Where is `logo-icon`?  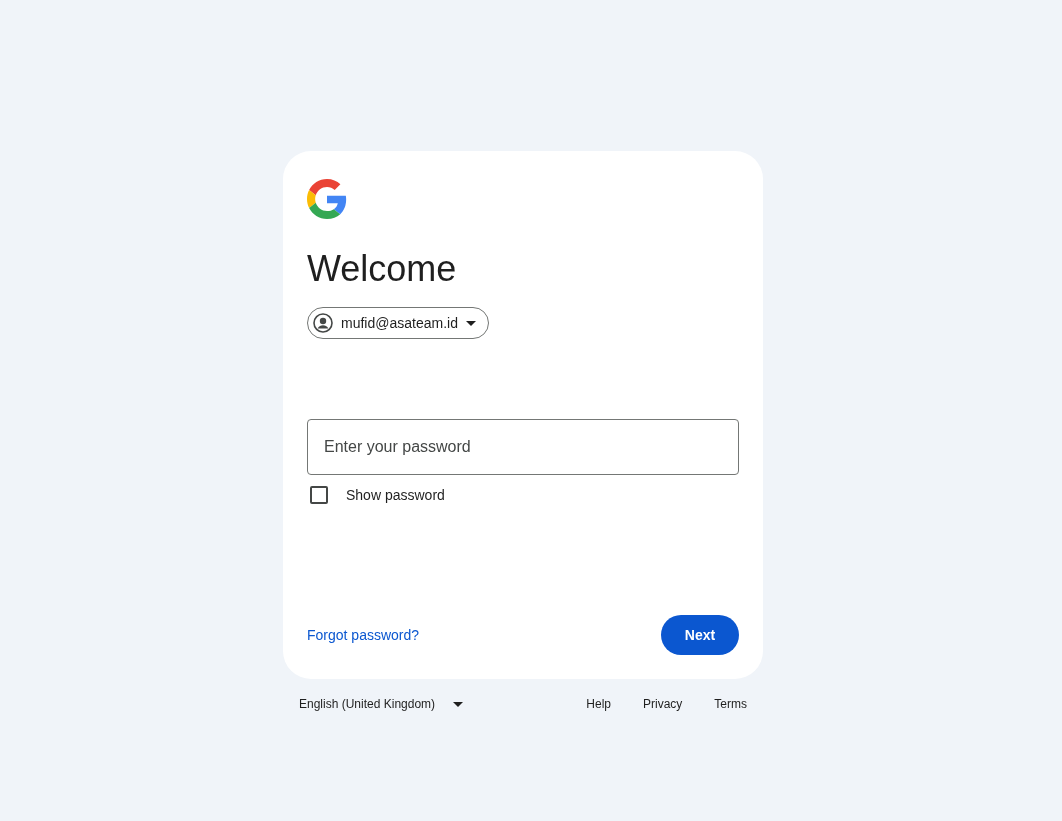
logo-icon is located at coordinates (327, 199).